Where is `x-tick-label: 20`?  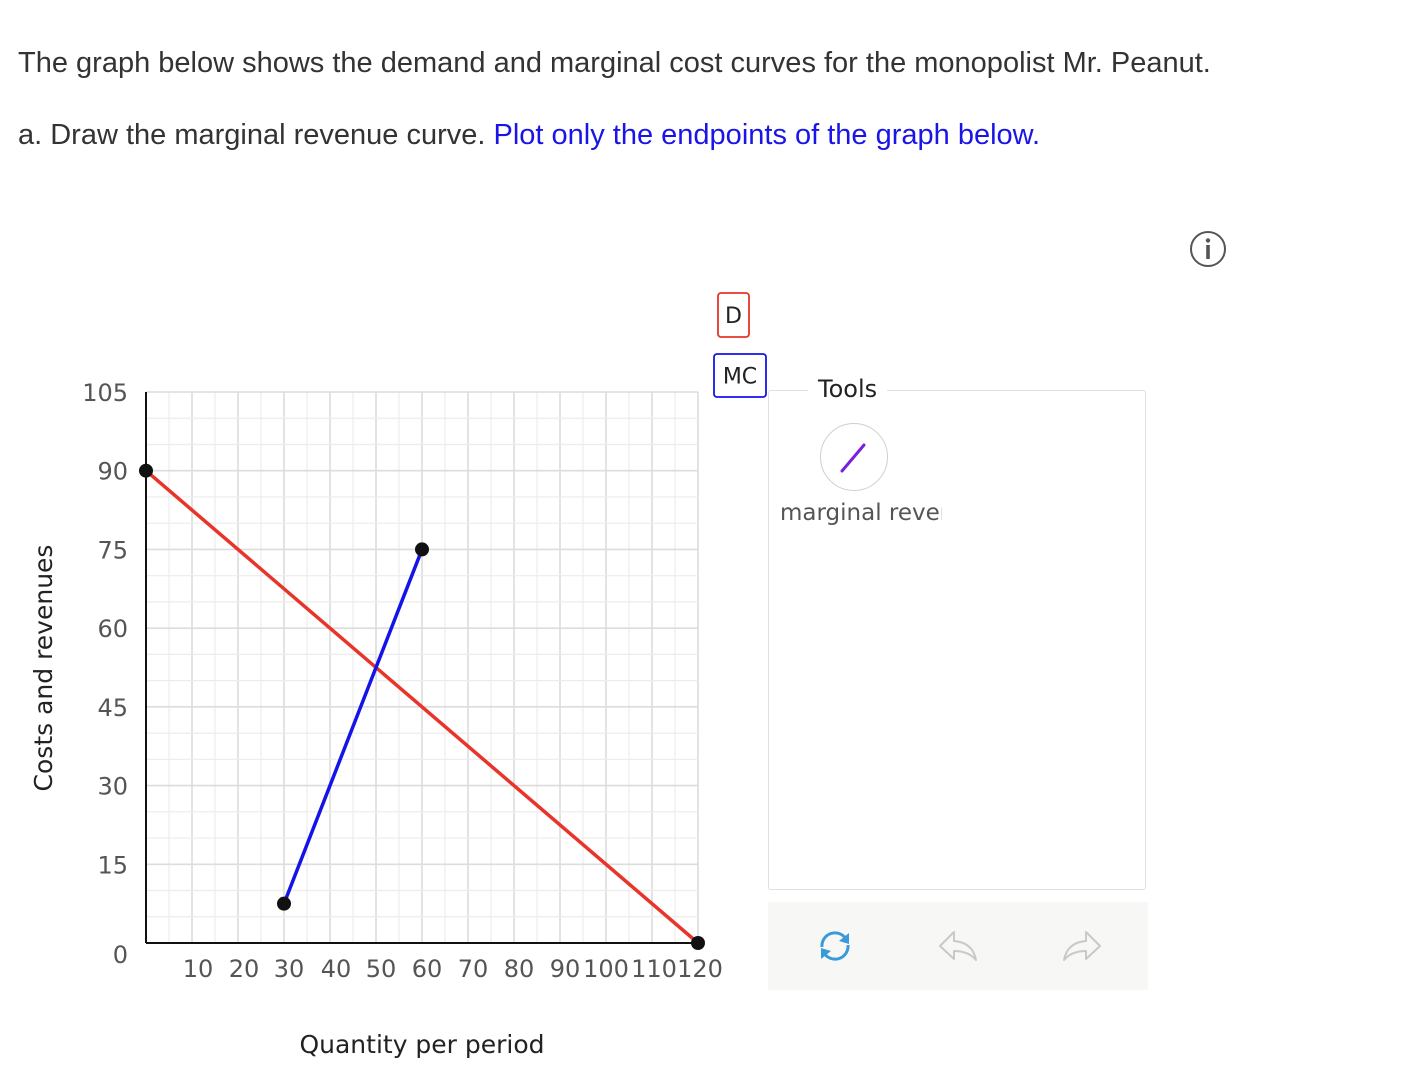
x-tick-label: 20 is located at coordinates (244, 969).